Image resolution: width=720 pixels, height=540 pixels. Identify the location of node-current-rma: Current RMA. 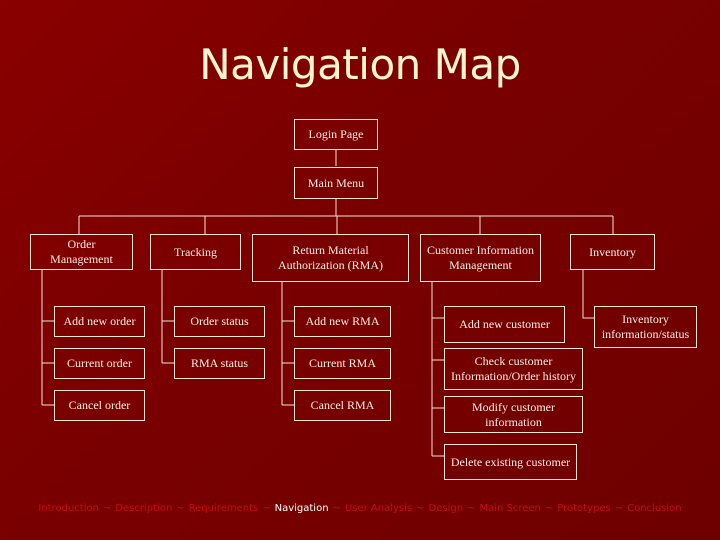
(342, 363).